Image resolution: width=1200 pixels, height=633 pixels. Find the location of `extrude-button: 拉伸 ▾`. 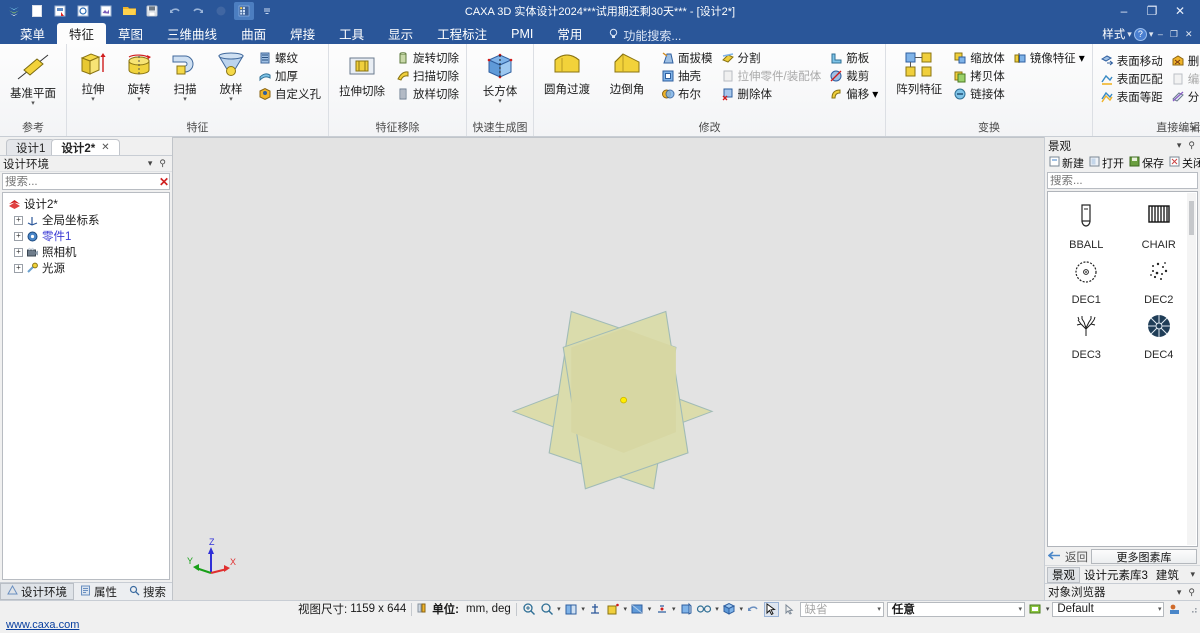

extrude-button: 拉伸 ▾ is located at coordinates (93, 75).